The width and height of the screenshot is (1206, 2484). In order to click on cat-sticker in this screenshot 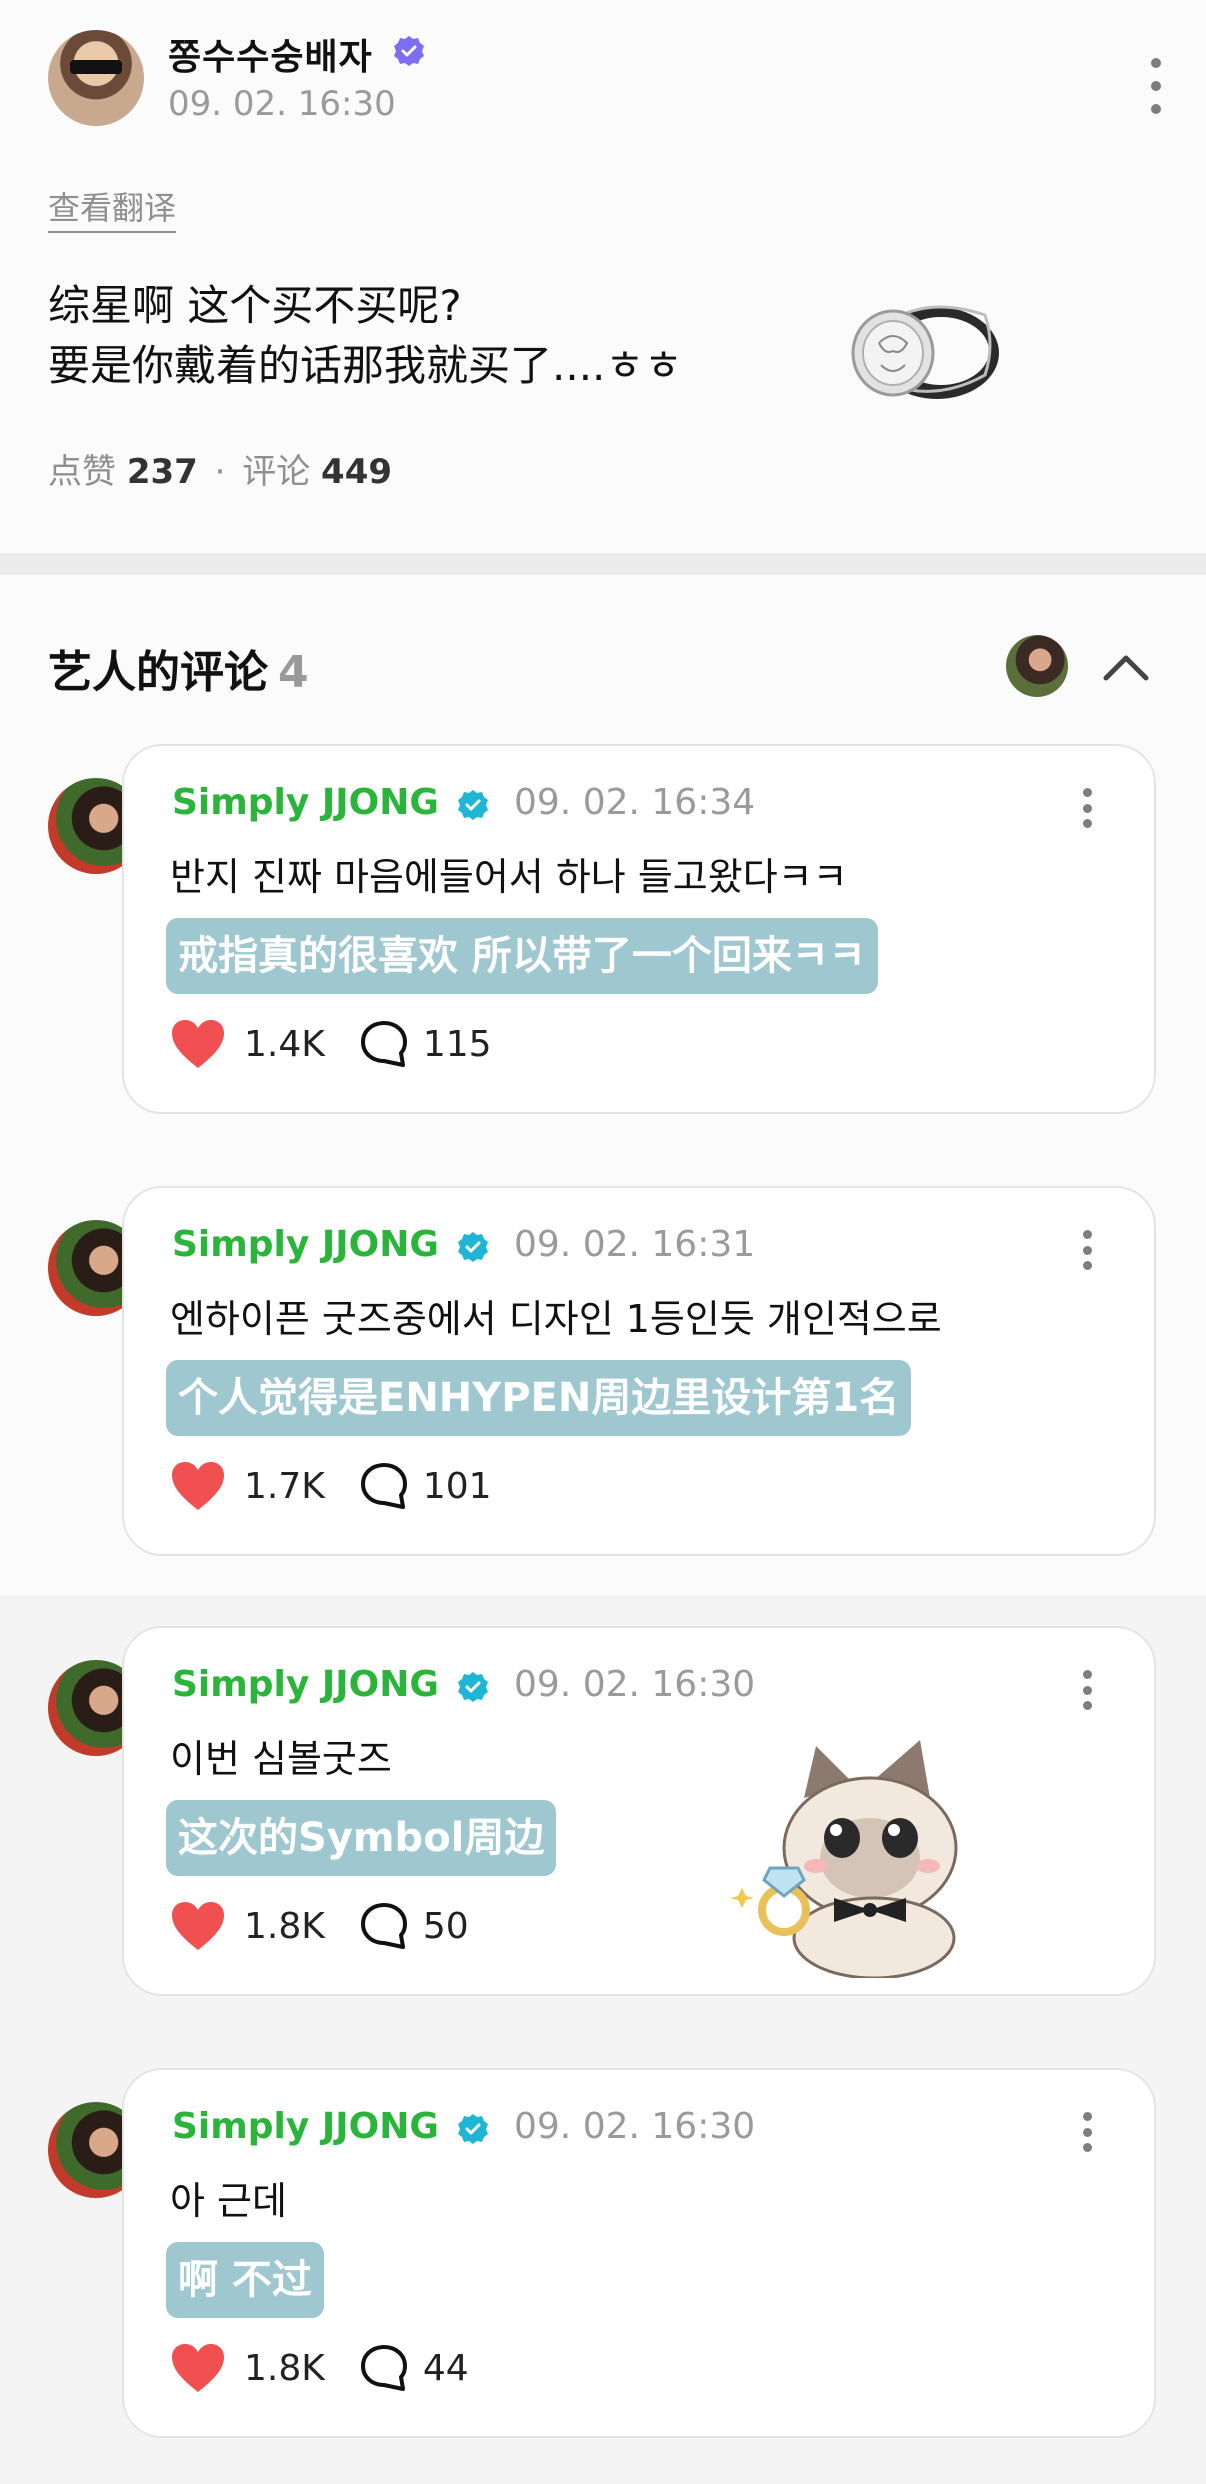, I will do `click(844, 1859)`.